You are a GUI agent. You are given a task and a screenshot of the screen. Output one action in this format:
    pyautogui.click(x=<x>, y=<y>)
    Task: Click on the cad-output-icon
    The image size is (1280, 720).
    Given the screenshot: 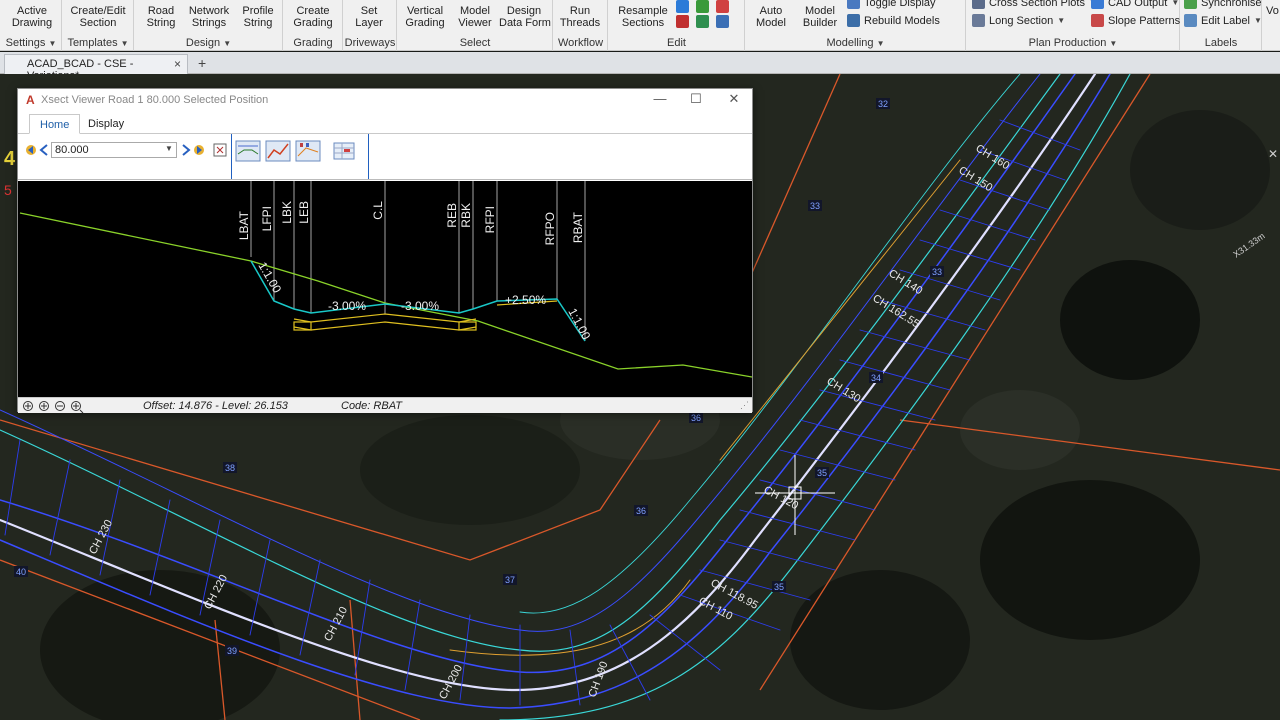 What is the action you would take?
    pyautogui.click(x=1097, y=4)
    